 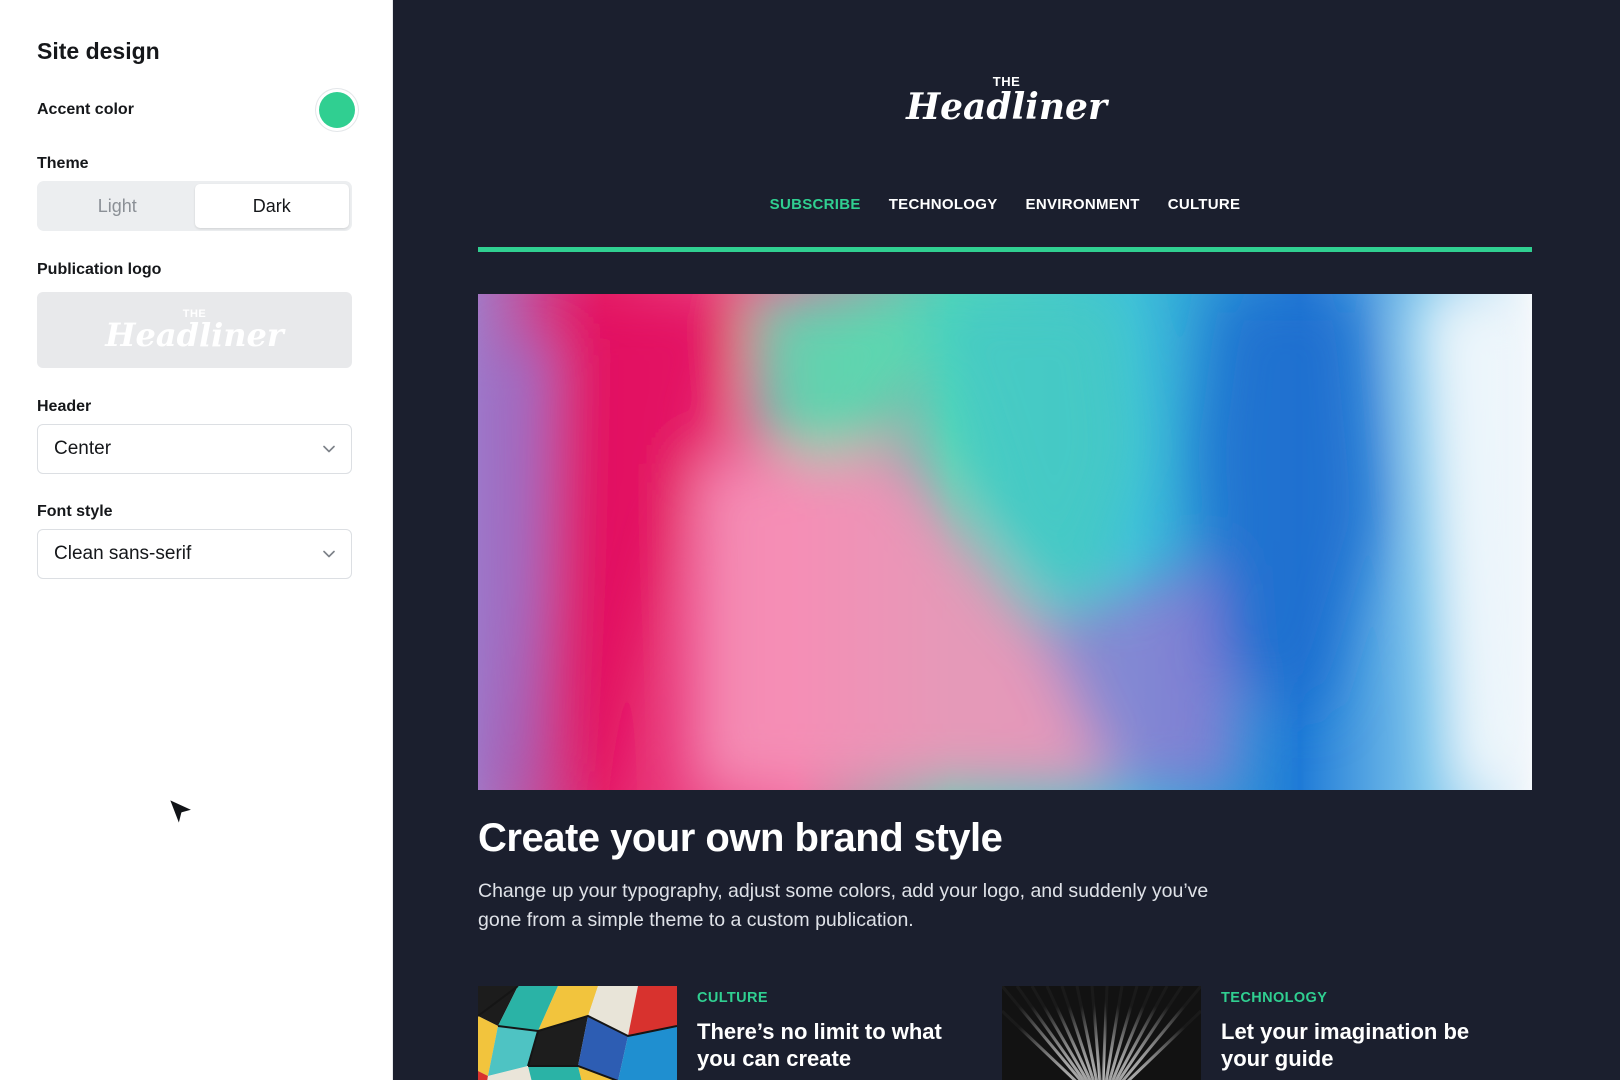 I want to click on header-select: Center, so click(x=194, y=449).